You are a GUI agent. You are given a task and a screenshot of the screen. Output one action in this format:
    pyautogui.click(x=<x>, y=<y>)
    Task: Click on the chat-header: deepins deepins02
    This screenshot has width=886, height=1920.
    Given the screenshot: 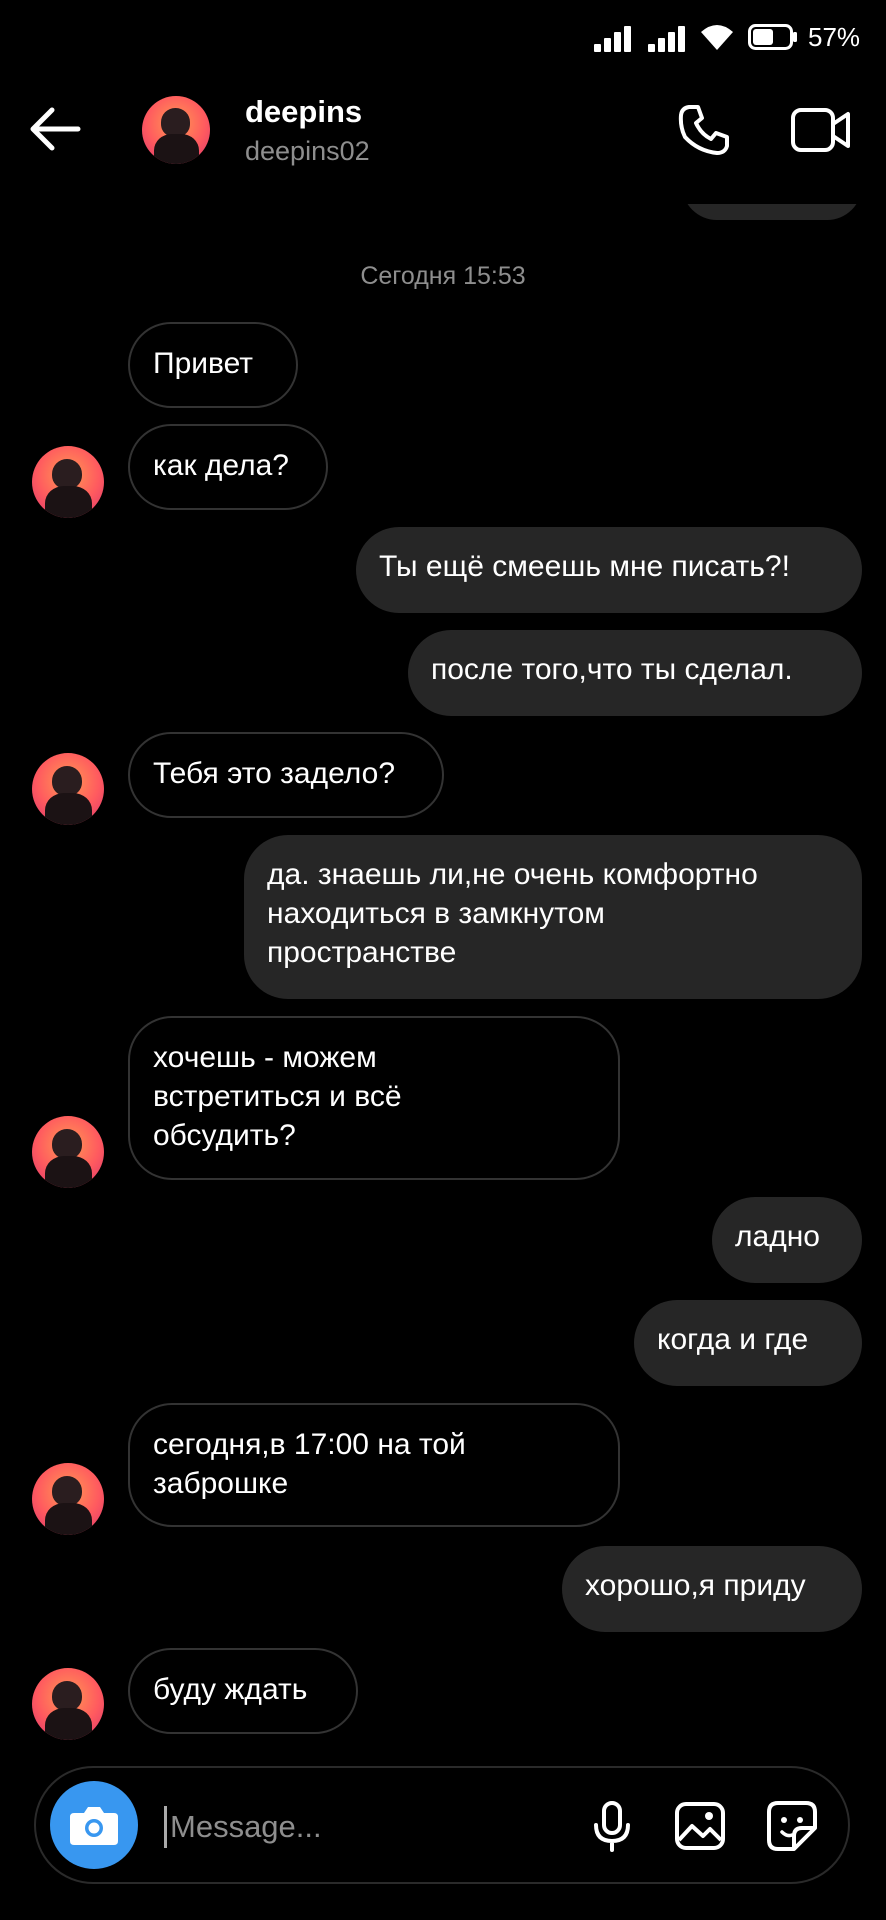 What is the action you would take?
    pyautogui.click(x=443, y=139)
    